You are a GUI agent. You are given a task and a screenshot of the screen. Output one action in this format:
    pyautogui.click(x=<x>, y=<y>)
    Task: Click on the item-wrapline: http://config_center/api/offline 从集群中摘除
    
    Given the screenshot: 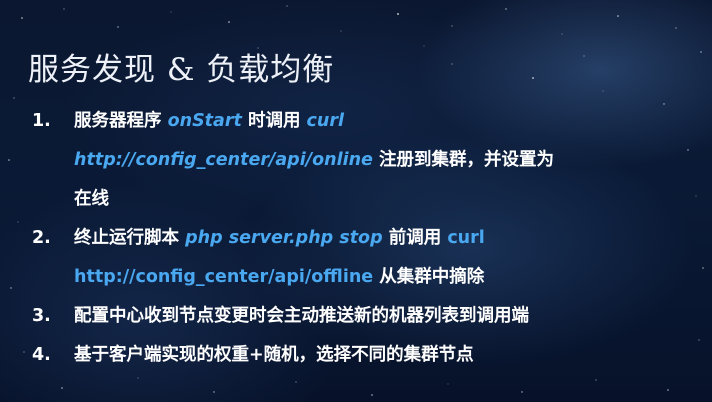 What is the action you would take?
    pyautogui.click(x=383, y=277)
    